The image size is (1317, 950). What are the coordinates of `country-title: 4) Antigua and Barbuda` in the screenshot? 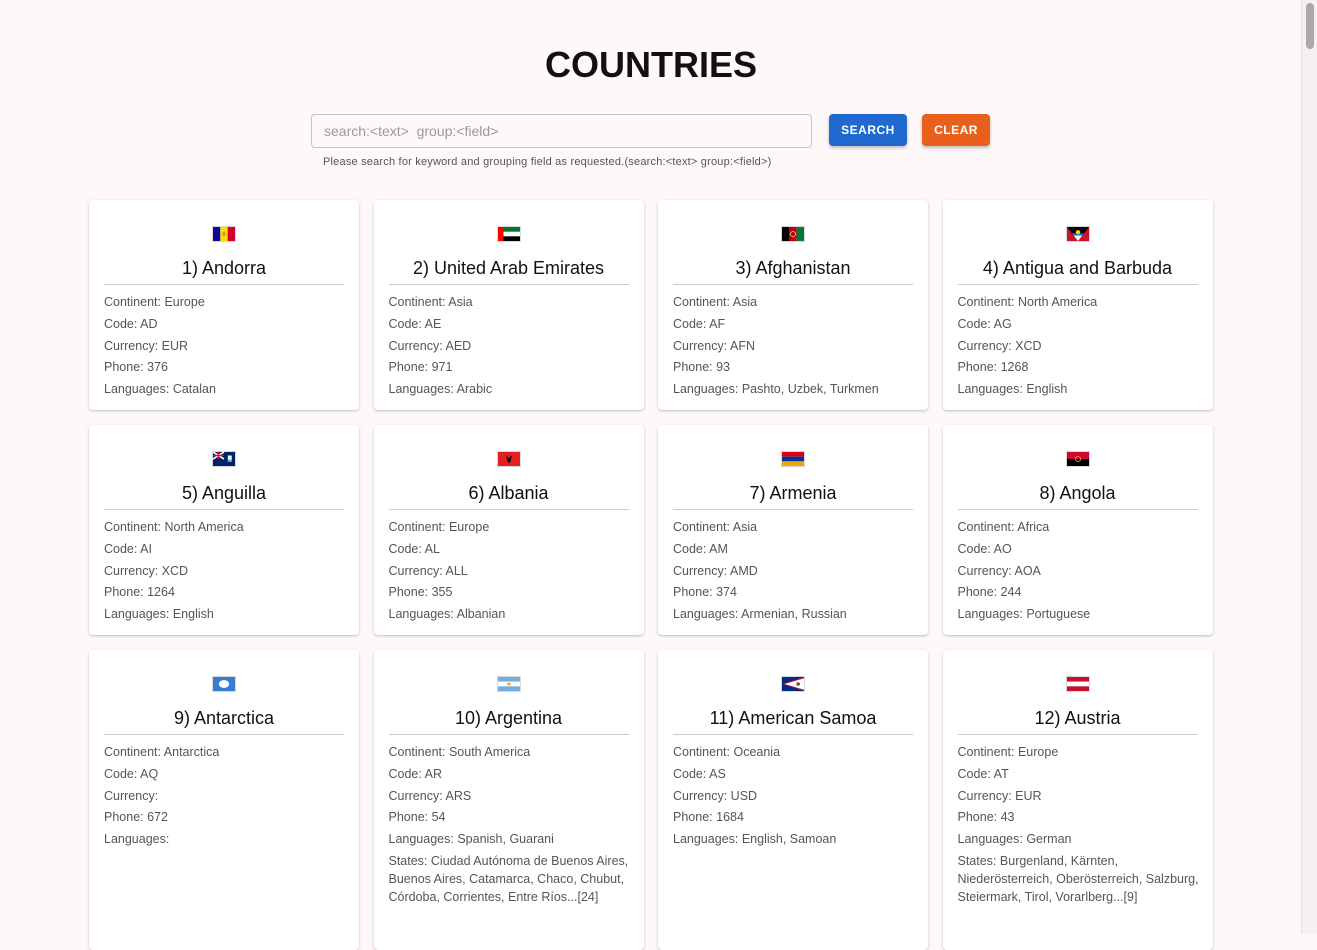 It's located at (1077, 271).